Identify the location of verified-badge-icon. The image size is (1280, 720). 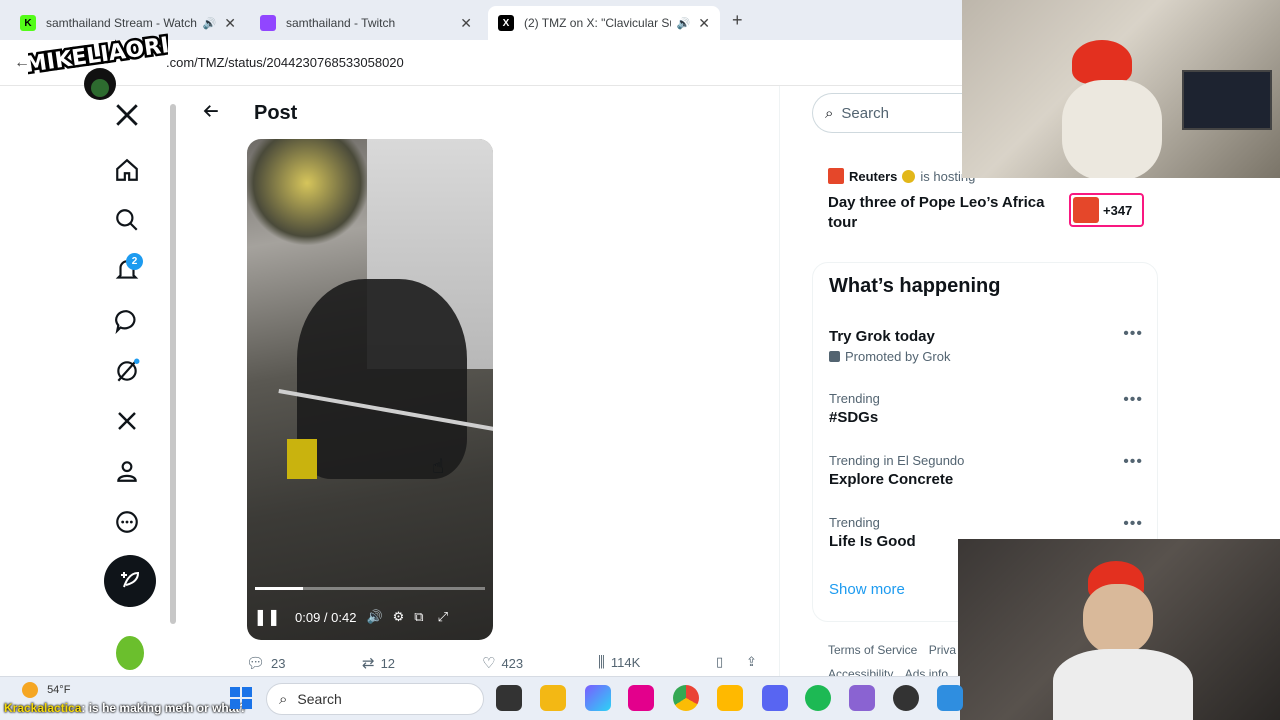
(909, 176).